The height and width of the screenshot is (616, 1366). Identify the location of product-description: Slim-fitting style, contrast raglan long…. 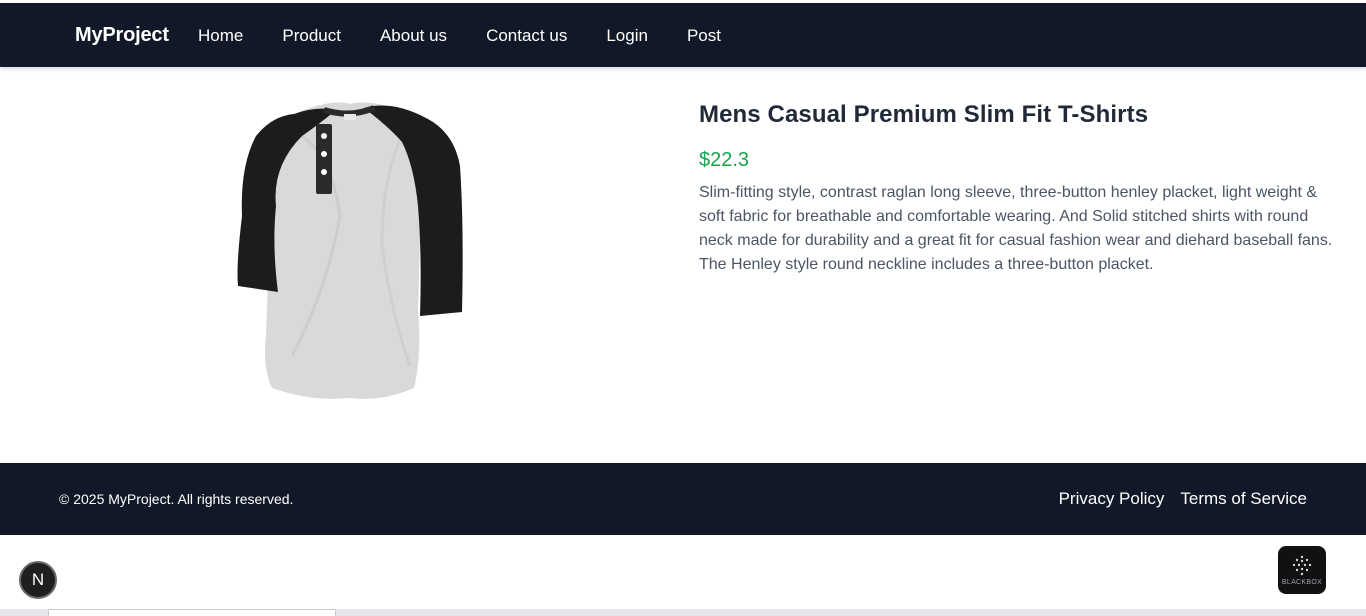
(1016, 228).